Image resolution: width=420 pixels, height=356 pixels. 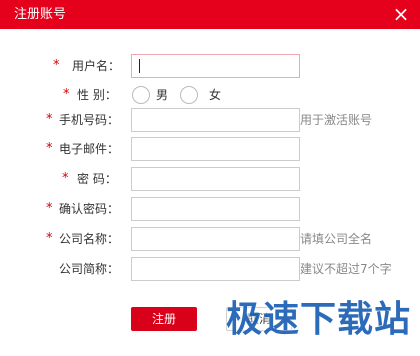 What do you see at coordinates (96, 66) in the screenshot?
I see `username-label: 用户名：` at bounding box center [96, 66].